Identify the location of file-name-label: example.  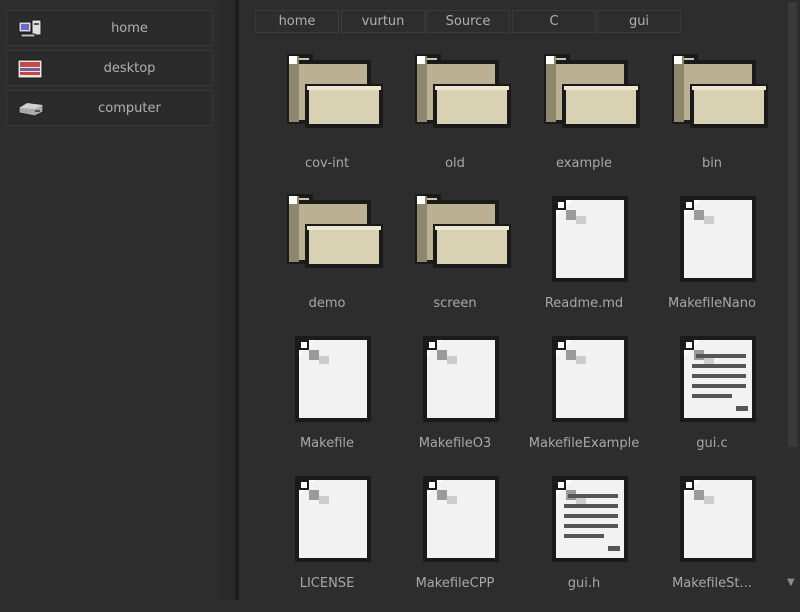
(584, 163).